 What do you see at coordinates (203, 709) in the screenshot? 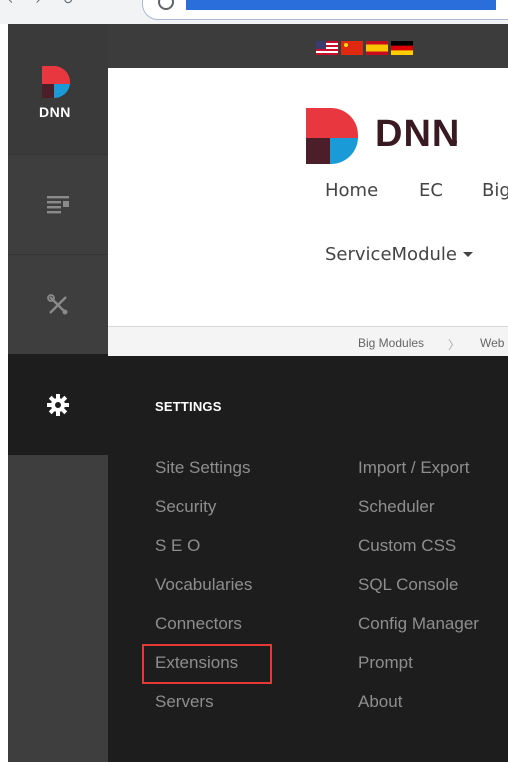
I see `menu-item-servers: Servers` at bounding box center [203, 709].